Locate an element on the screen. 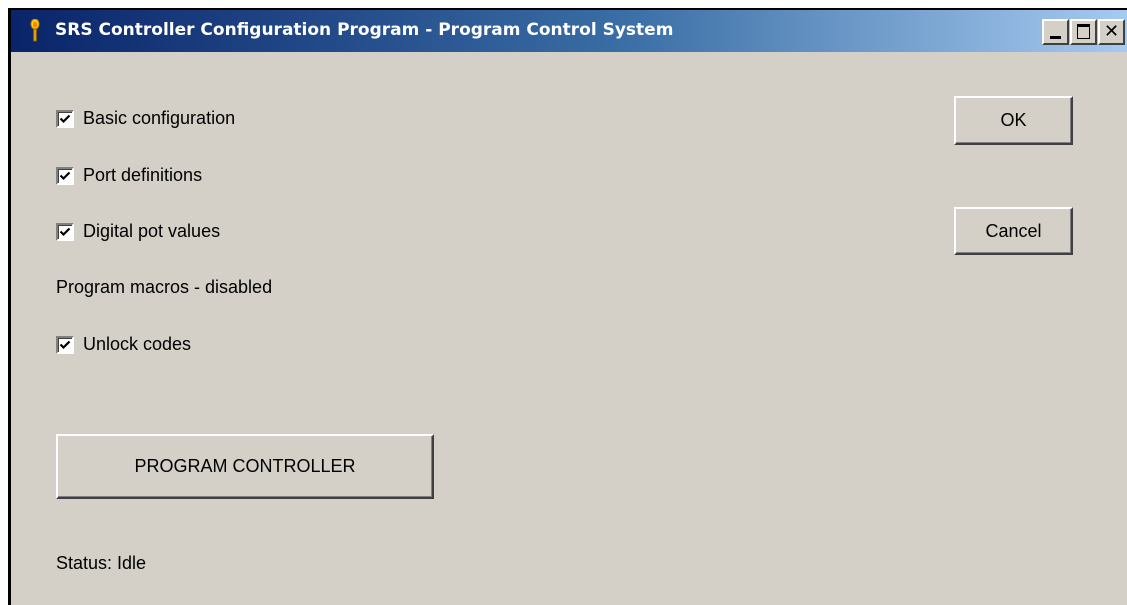 This screenshot has width=1127, height=605. port-definitions-checkbox is located at coordinates (65, 175).